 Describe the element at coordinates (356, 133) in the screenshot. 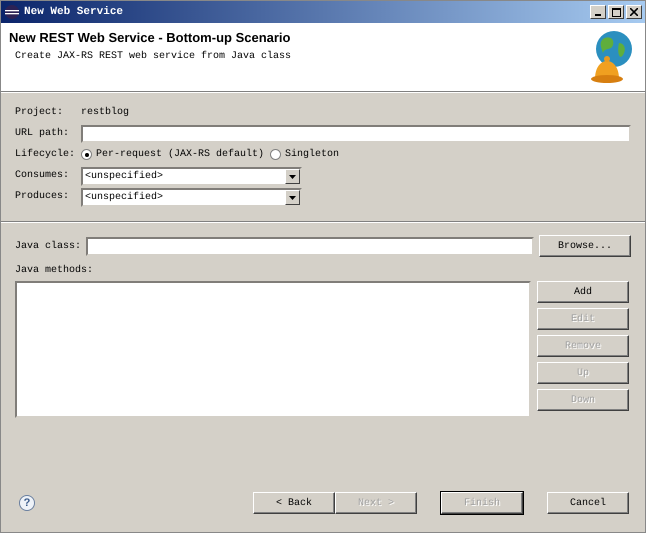

I see `url-path-field` at that location.